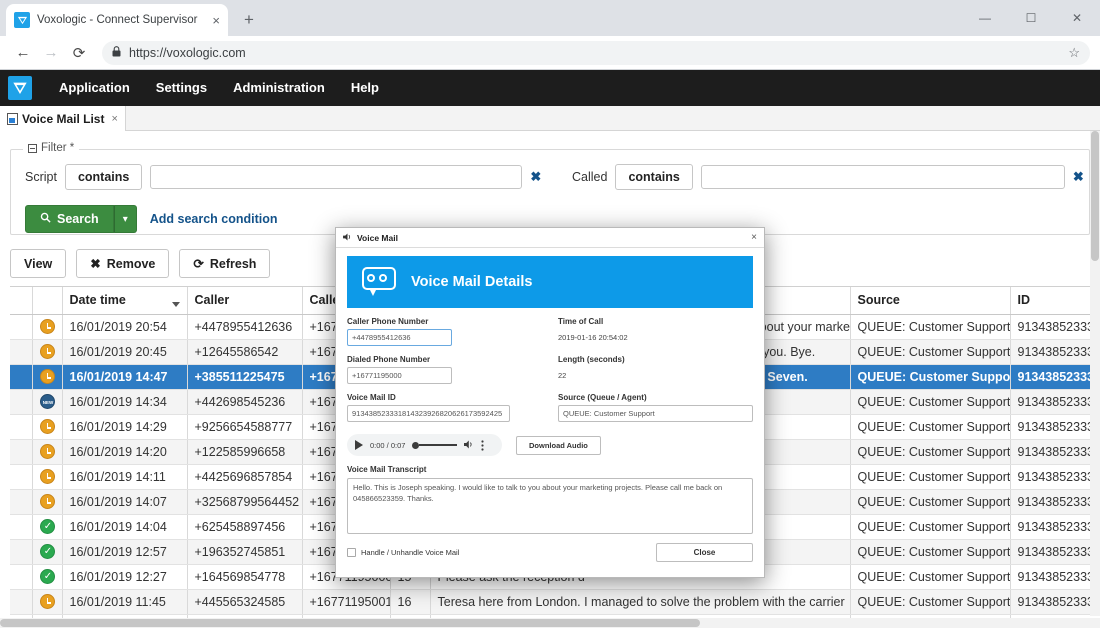  Describe the element at coordinates (882, 177) in the screenshot. I see `filter-input-called` at that location.